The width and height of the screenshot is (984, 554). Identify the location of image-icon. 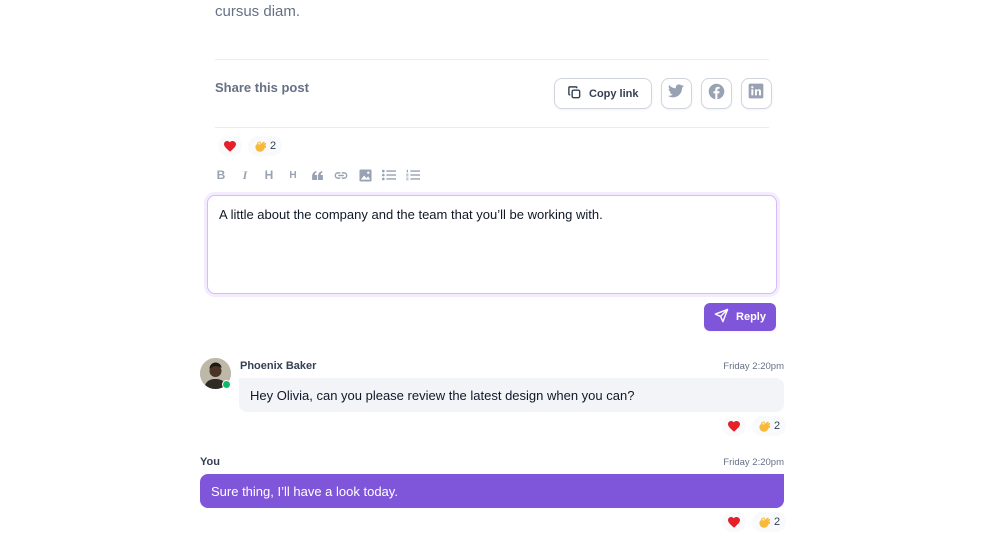
(365, 175).